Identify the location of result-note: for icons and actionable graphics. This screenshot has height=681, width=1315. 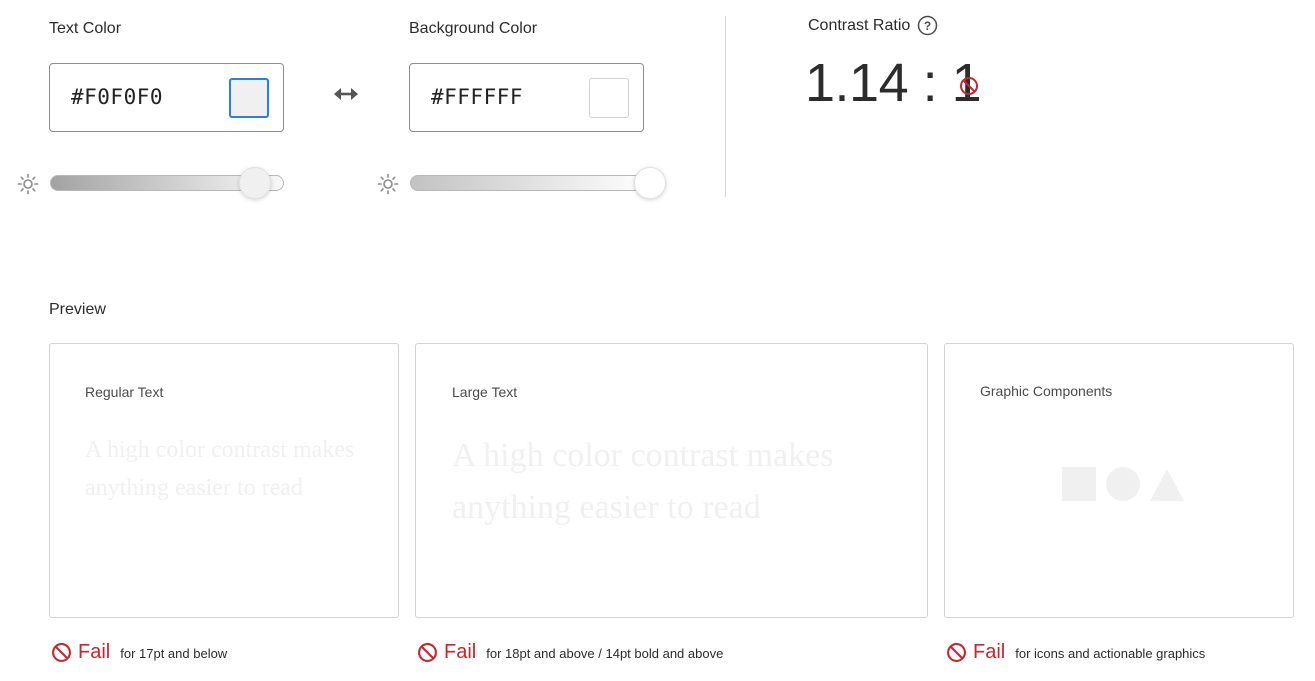
(1110, 653).